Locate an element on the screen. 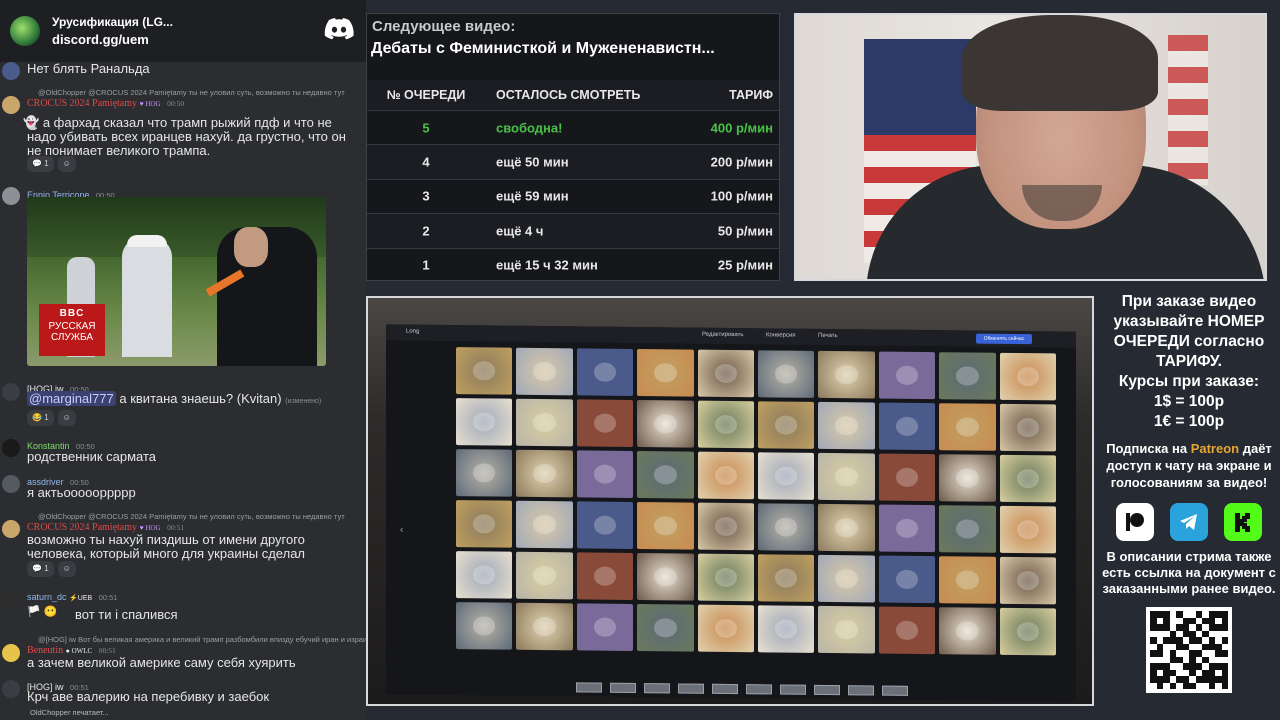 The image size is (1280, 720). rates-title: Курсы при заказе: is located at coordinates (1189, 381).